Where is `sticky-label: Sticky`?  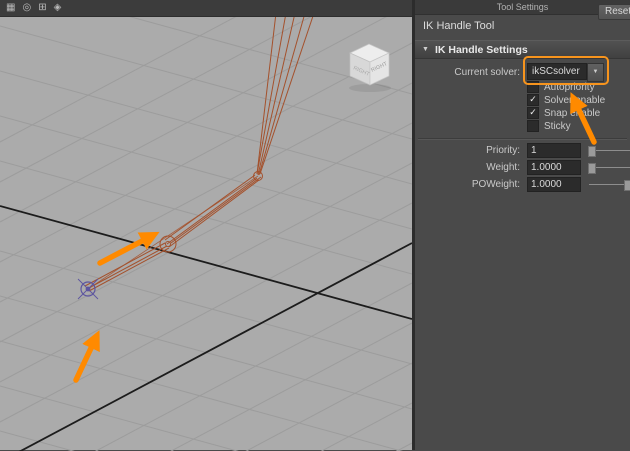 sticky-label: Sticky is located at coordinates (557, 126).